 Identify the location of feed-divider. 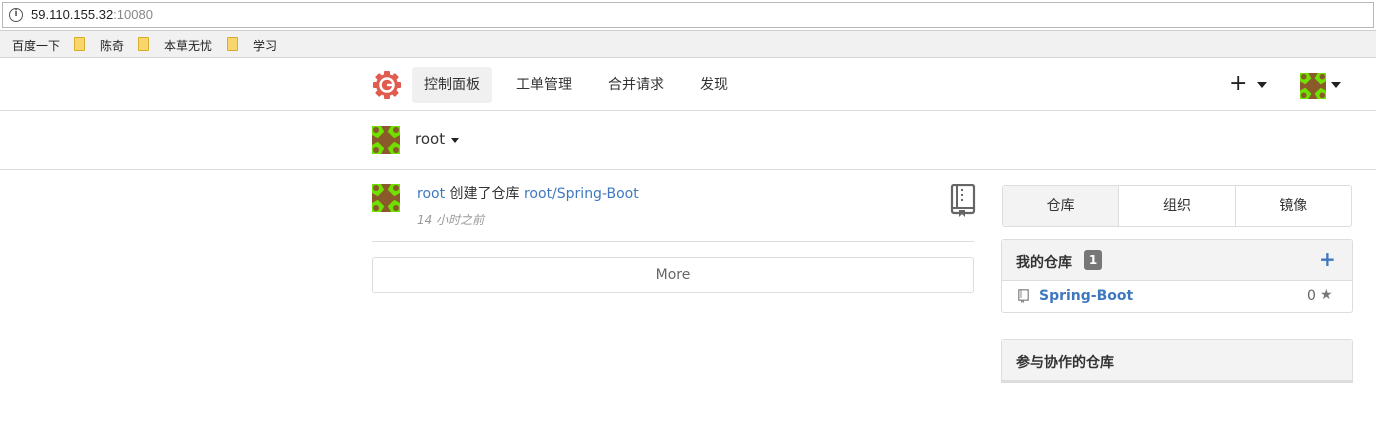
(673, 241).